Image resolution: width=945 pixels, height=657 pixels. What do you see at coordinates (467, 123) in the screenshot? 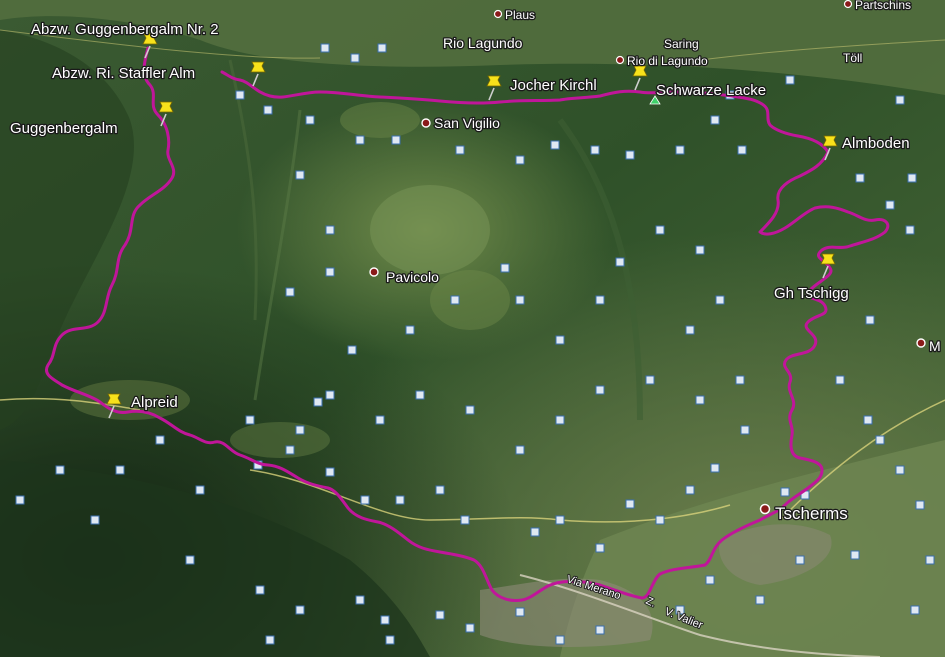
I see `label-san-vigilio: San Vigilio` at bounding box center [467, 123].